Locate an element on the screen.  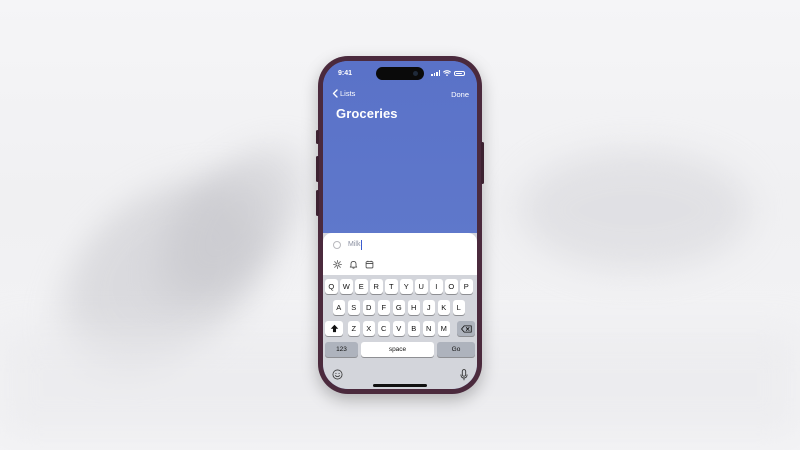
home-indicator is located at coordinates (400, 385).